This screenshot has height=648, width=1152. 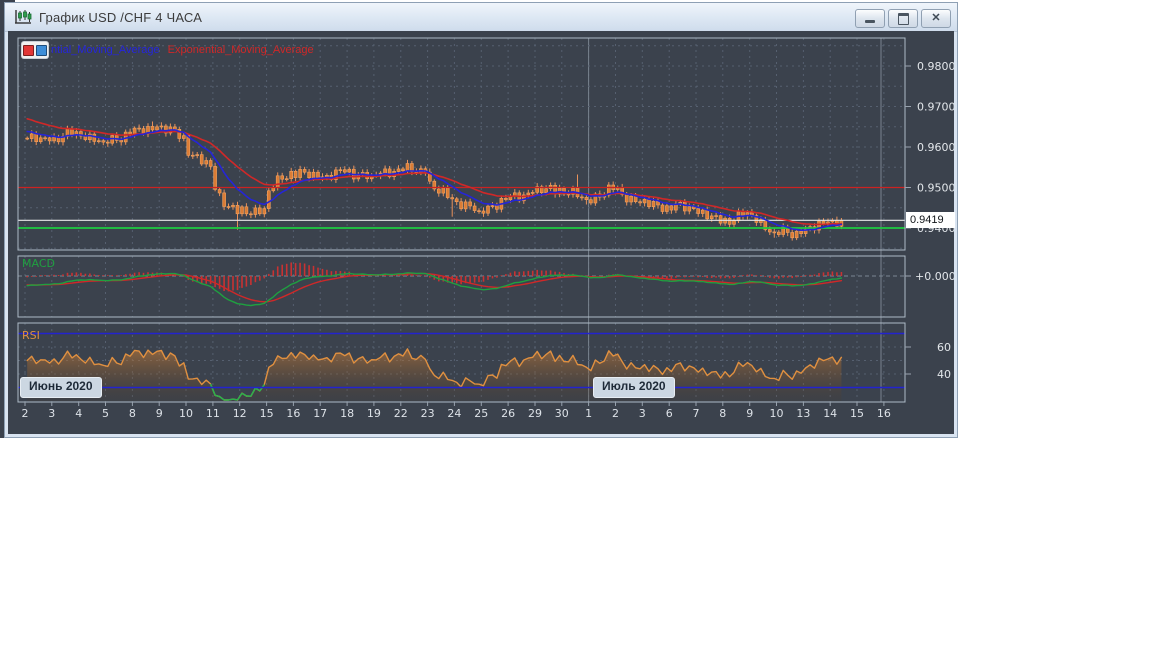 What do you see at coordinates (944, 347) in the screenshot?
I see `svg-text: 60` at bounding box center [944, 347].